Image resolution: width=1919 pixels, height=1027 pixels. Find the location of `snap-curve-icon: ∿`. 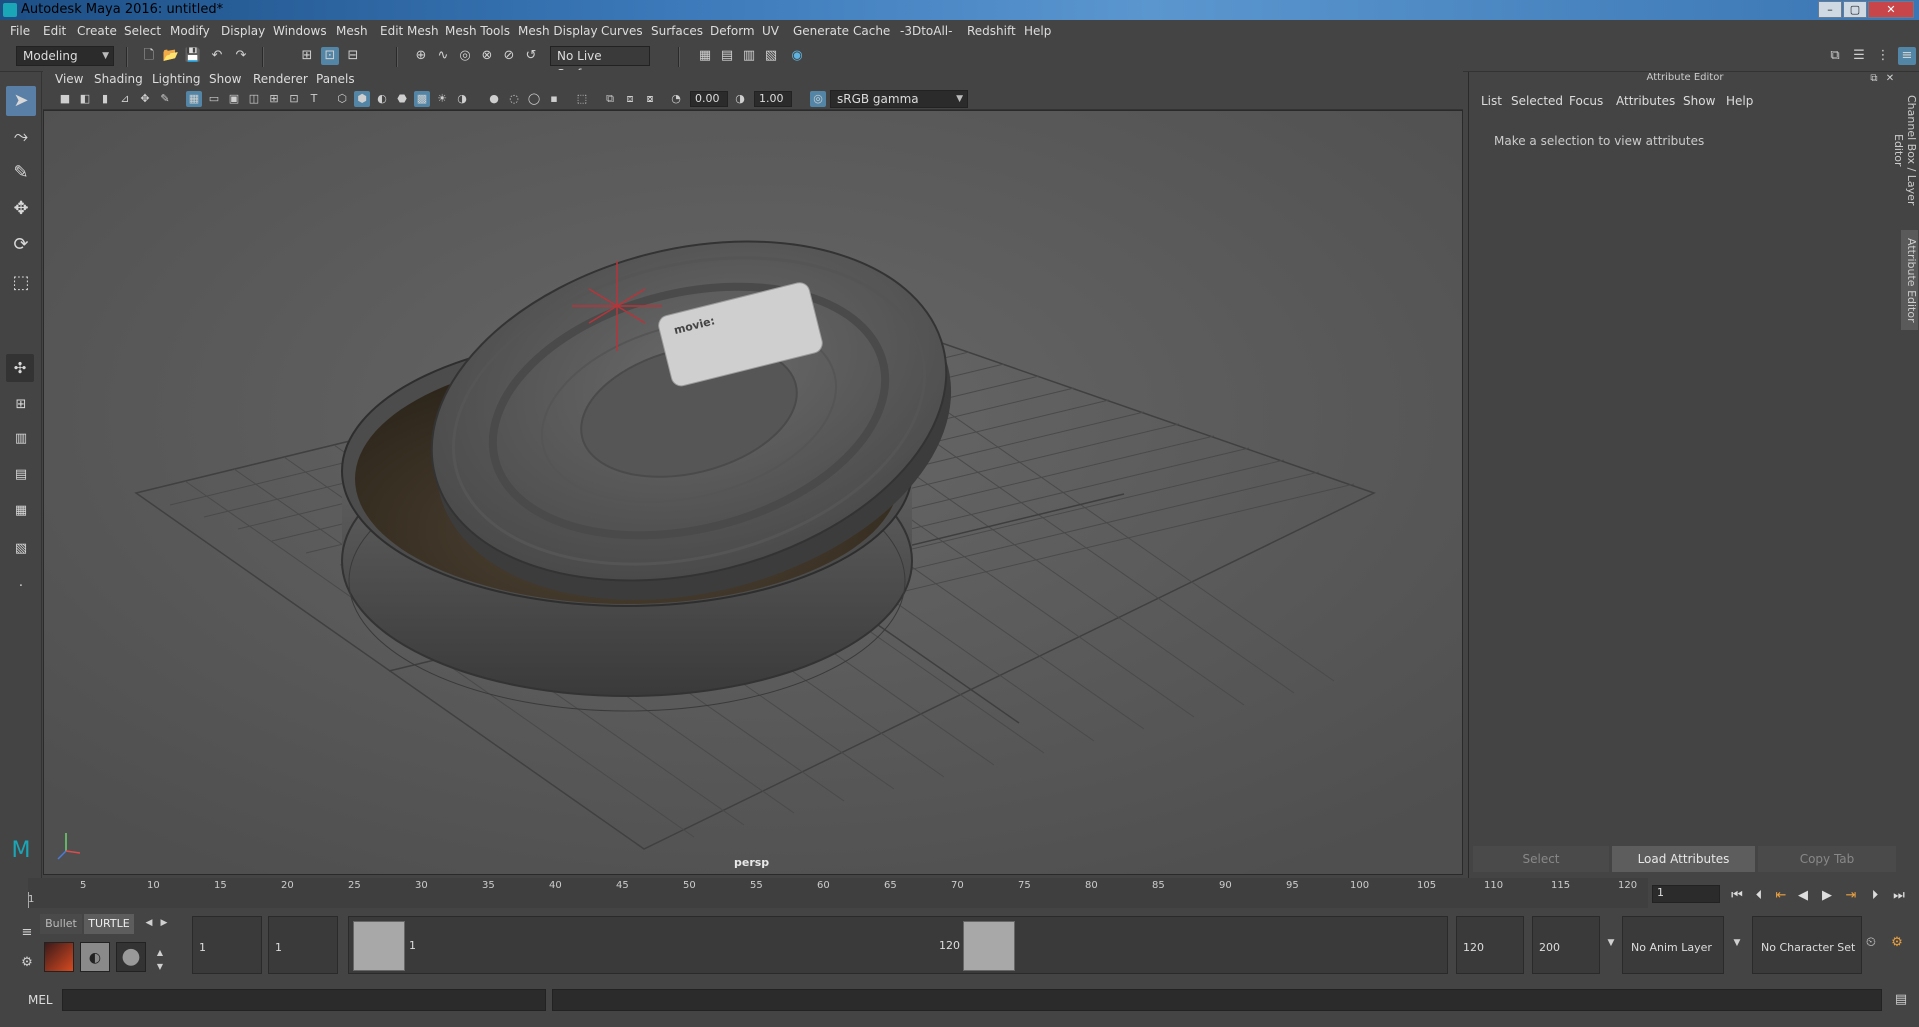

snap-curve-icon: ∿ is located at coordinates (443, 56).